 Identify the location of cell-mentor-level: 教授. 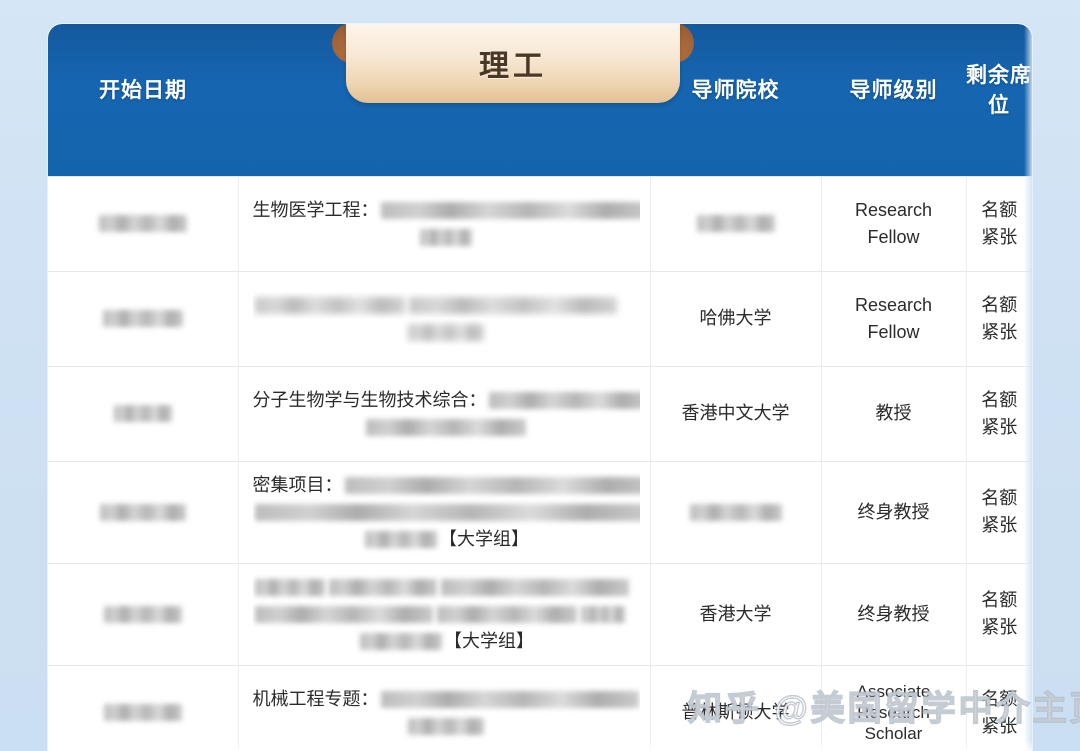
(894, 413).